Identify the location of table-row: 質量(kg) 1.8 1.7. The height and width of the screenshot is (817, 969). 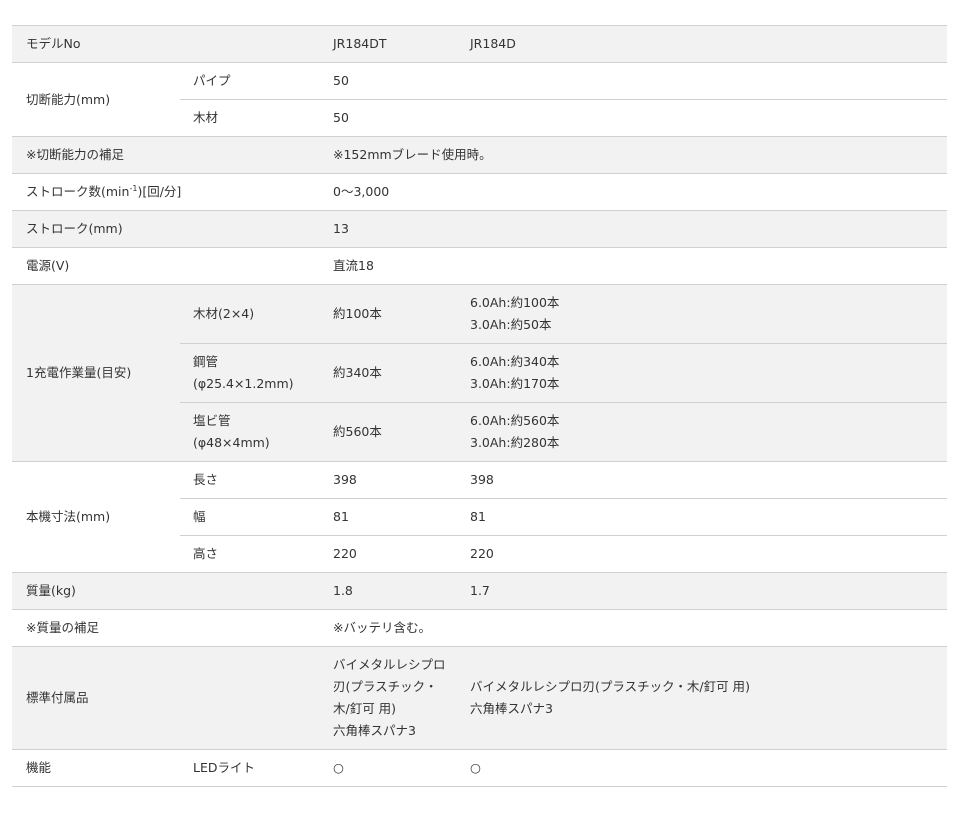
(479, 591).